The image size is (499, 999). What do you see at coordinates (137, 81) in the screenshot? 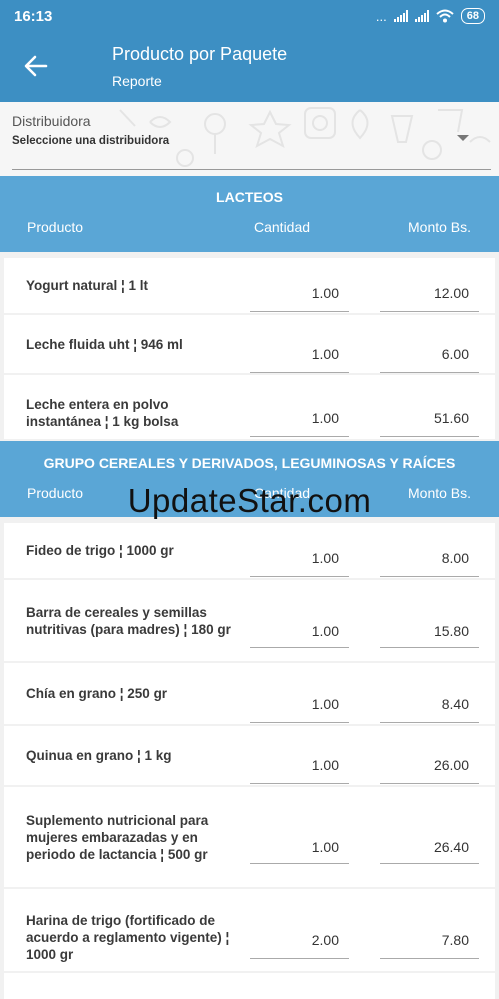
I see `page-subtitle: Reporte` at bounding box center [137, 81].